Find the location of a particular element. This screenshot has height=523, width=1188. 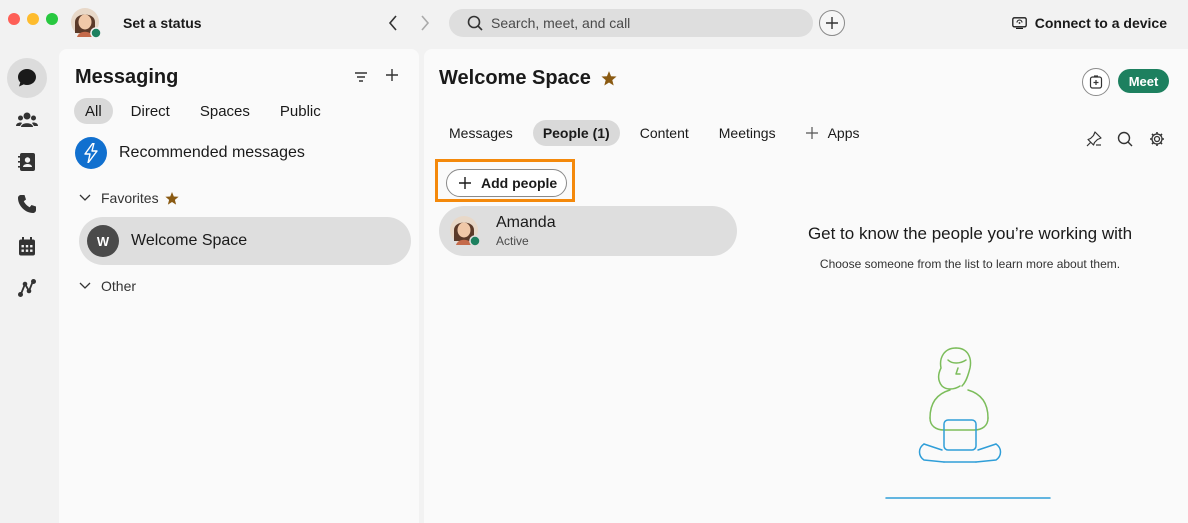

rail-contacts is located at coordinates (27, 162).